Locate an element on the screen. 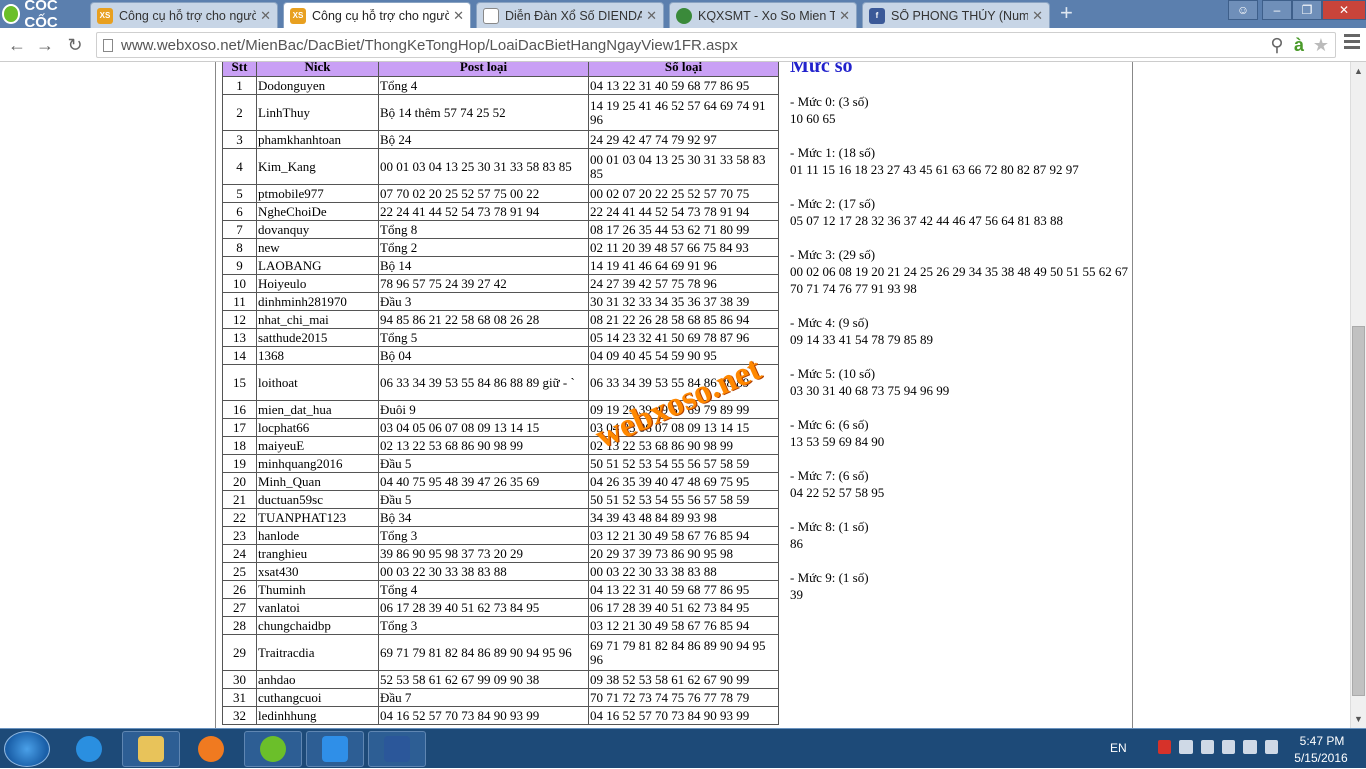 The image size is (1366, 769). cell-so: 24 29 42 47 74 79 92 97 is located at coordinates (683, 139).